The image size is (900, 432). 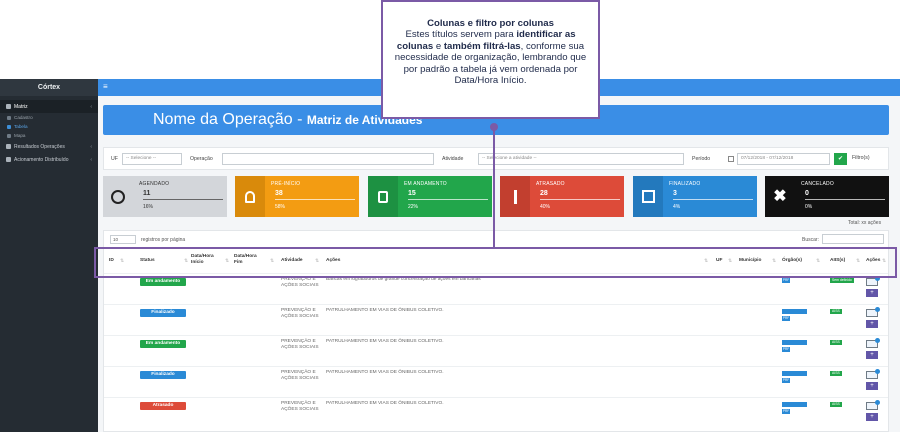 I want to click on clock-icon, so click(x=118, y=196).